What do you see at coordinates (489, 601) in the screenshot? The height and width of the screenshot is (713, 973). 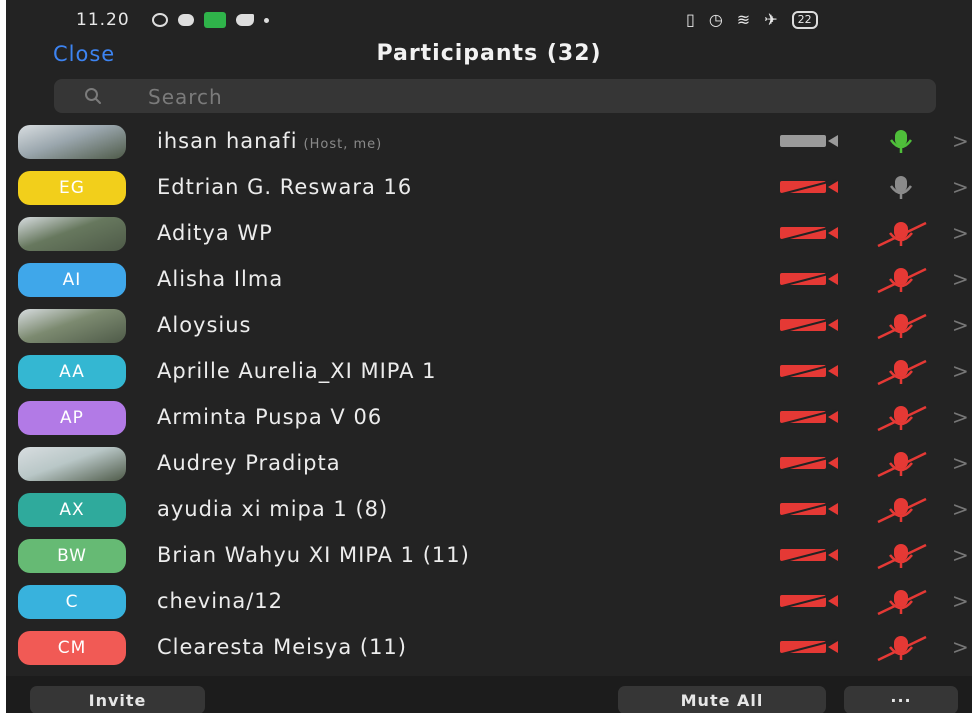 I see `participant-row: C chevina/12 >` at bounding box center [489, 601].